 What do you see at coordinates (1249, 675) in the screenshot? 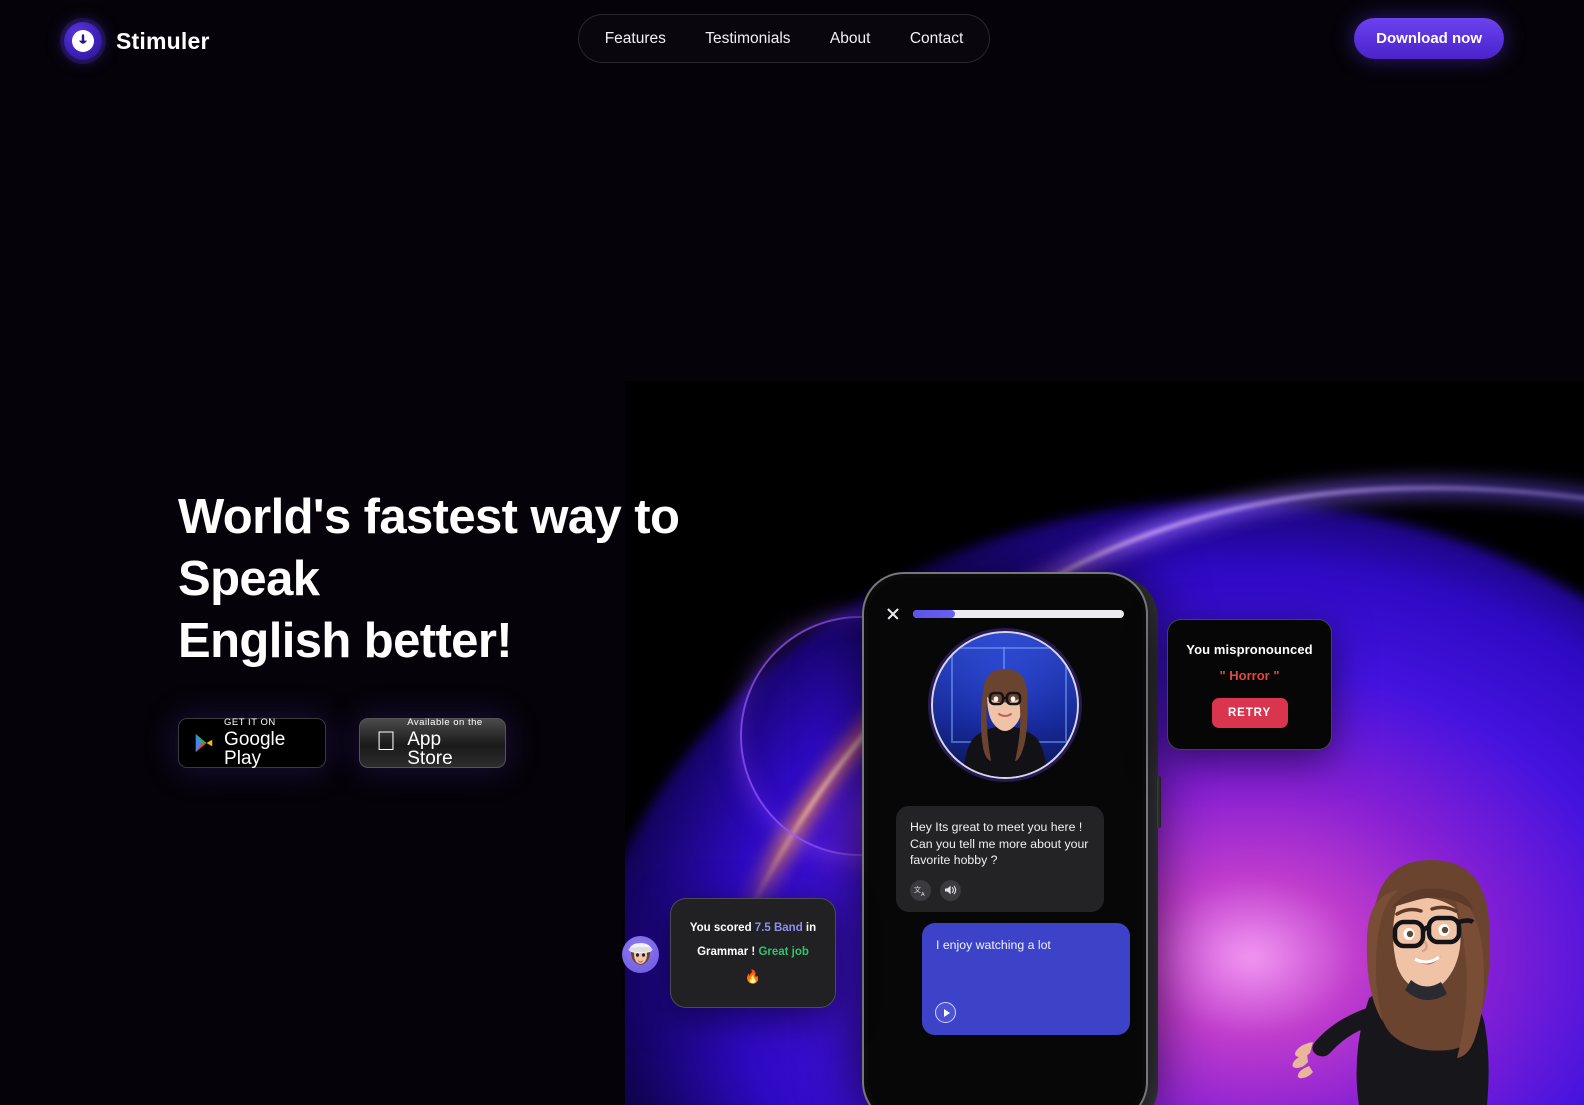
I see `mispronounced-word: " Horror "` at bounding box center [1249, 675].